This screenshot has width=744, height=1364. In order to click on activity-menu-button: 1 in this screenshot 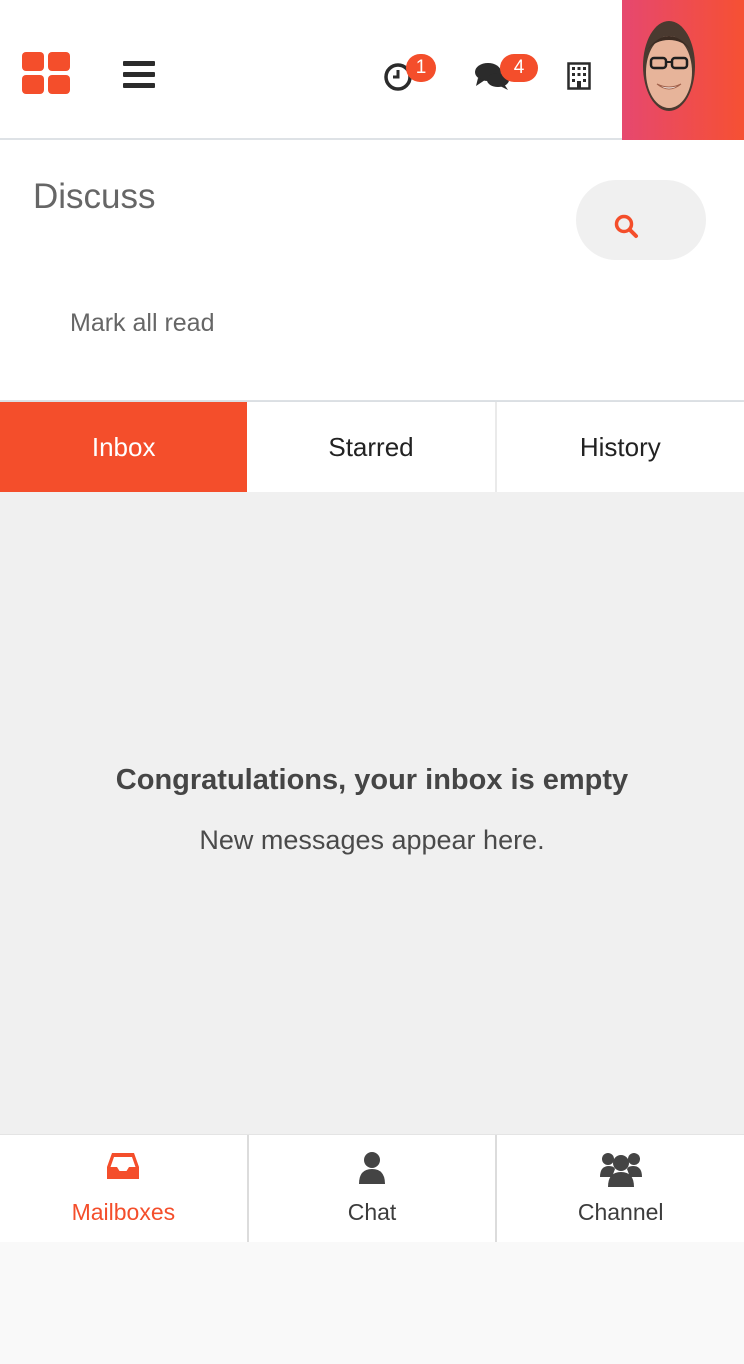, I will do `click(411, 73)`.